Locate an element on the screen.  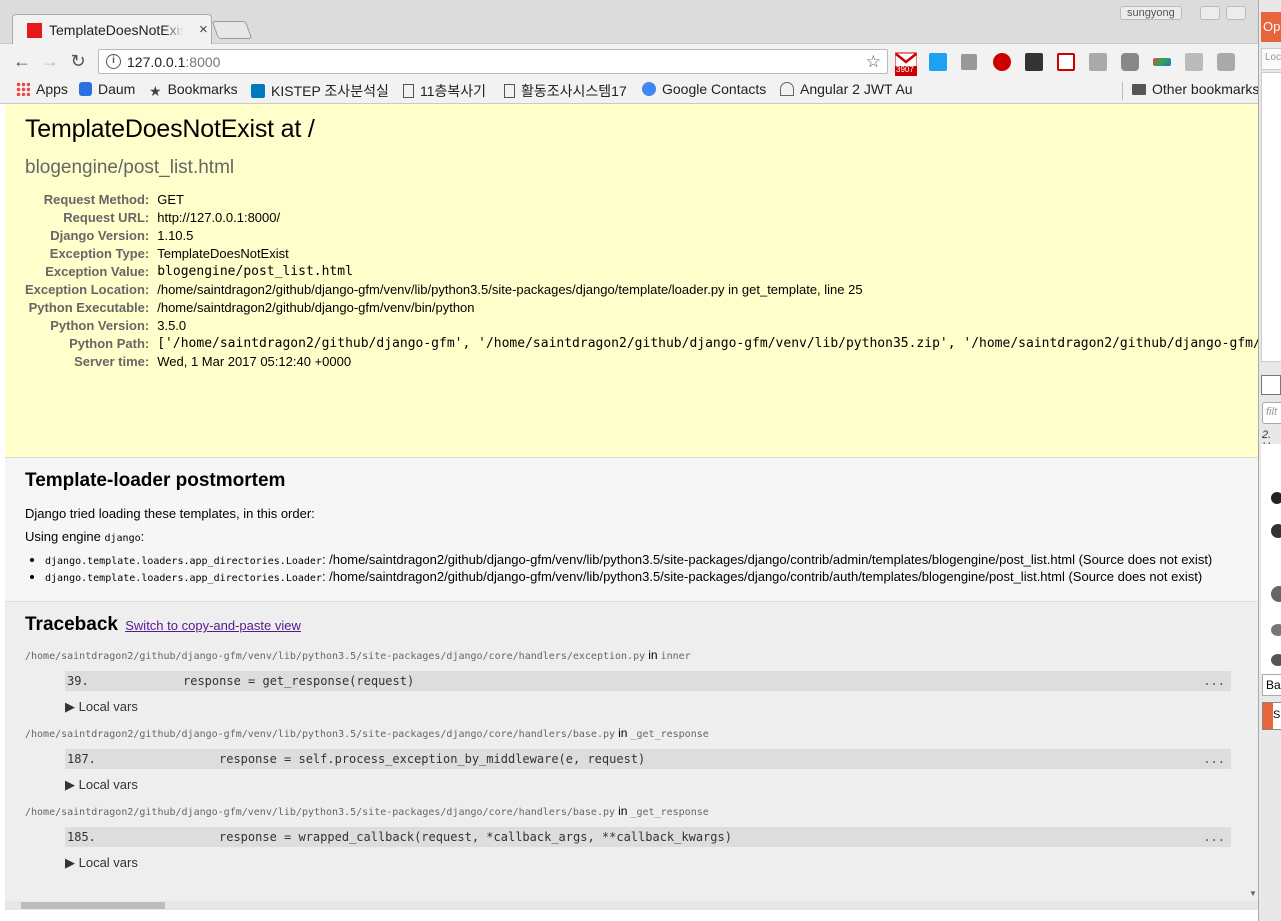
address-bar: i 127.0.0.1:8000 ☆ is located at coordinates (493, 61).